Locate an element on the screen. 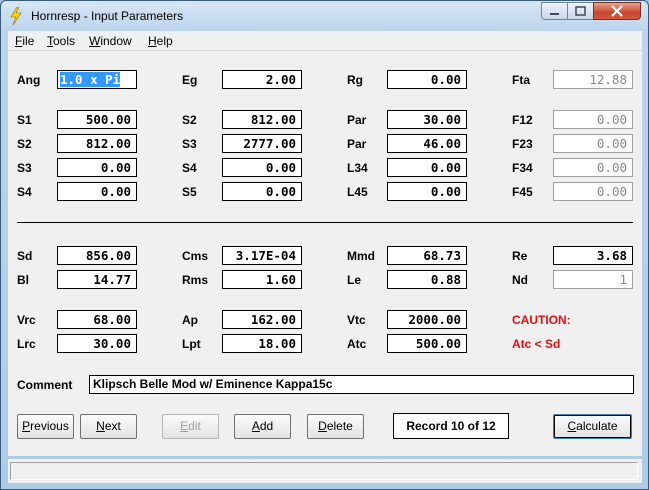 The width and height of the screenshot is (649, 490). field-nd: 1 is located at coordinates (593, 279).